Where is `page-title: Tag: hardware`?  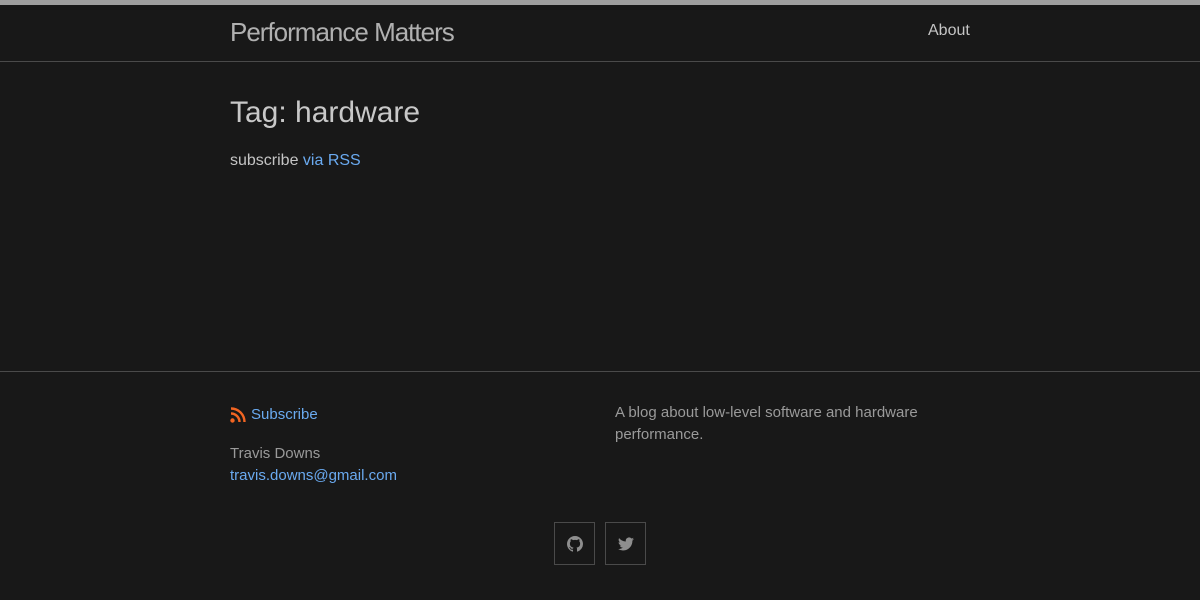
page-title: Tag: hardware is located at coordinates (325, 112).